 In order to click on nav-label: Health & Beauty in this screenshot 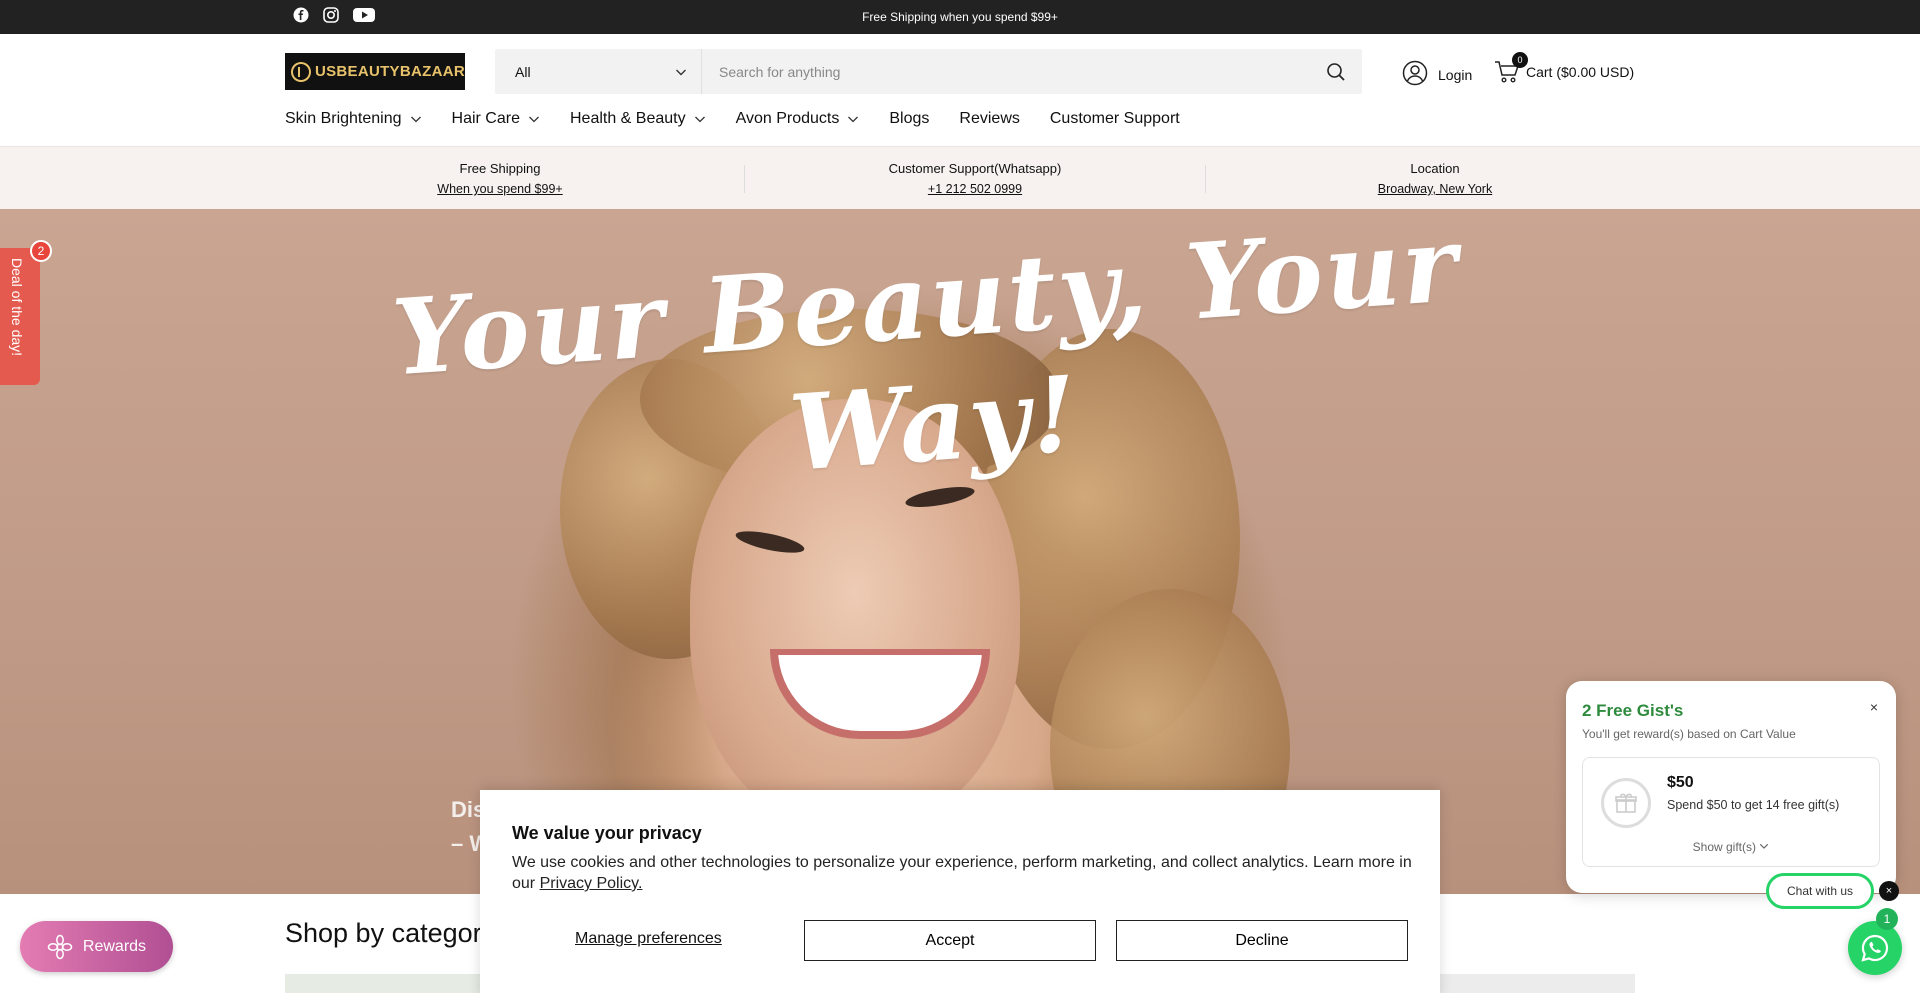, I will do `click(627, 118)`.